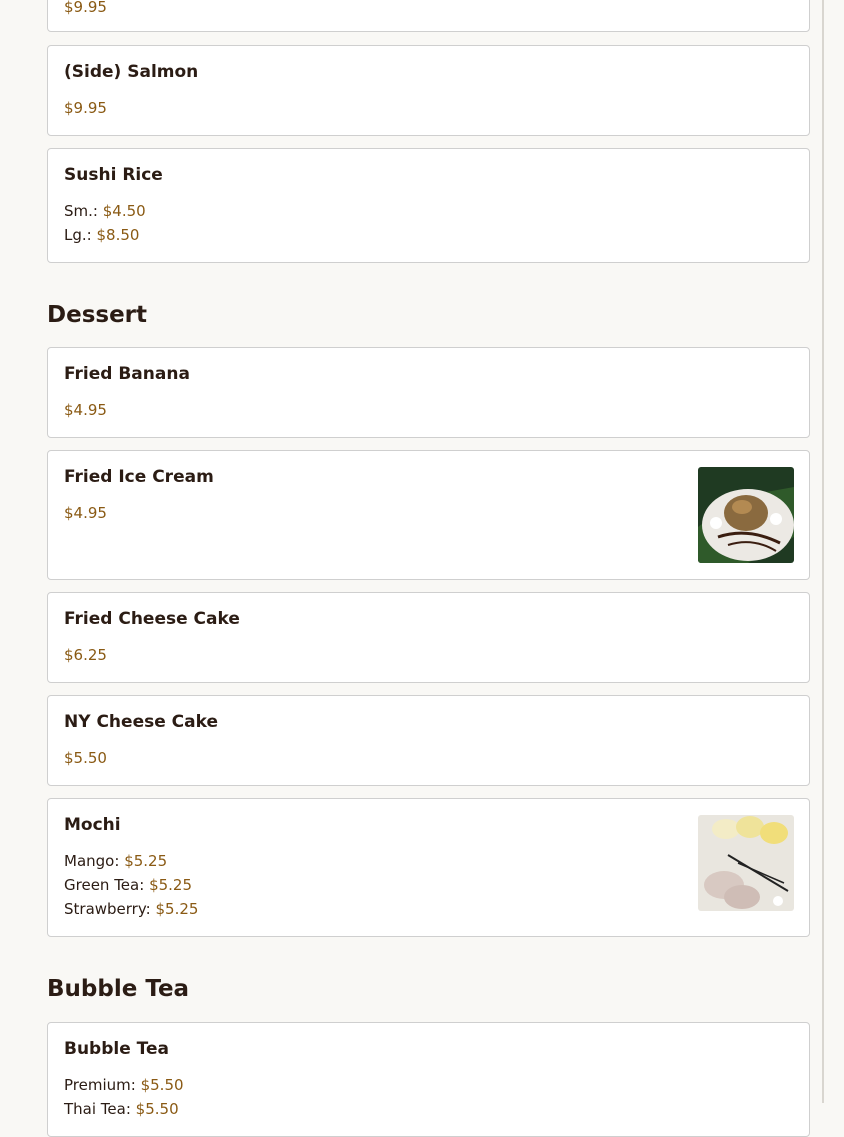 Image resolution: width=844 pixels, height=1137 pixels. What do you see at coordinates (428, 515) in the screenshot?
I see `menu-item-fried-ice-cream: Fried Ice Cream $4.95` at bounding box center [428, 515].